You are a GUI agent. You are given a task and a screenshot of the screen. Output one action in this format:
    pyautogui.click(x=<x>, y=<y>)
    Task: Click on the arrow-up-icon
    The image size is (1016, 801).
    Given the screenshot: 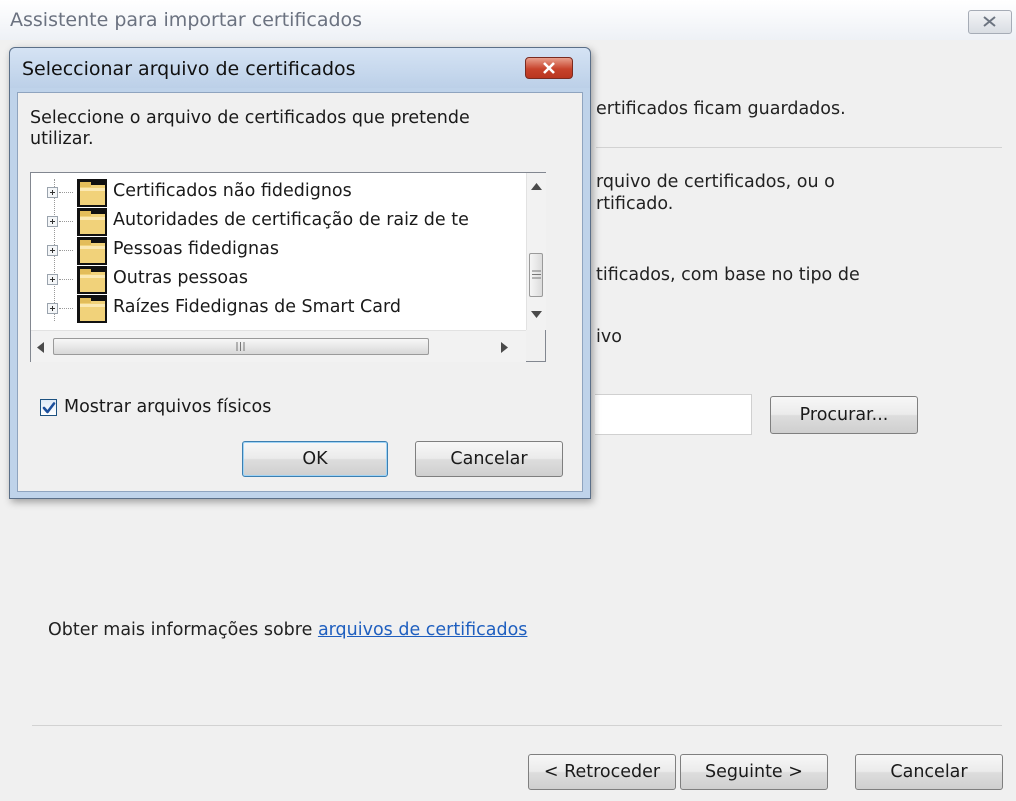 What is the action you would take?
    pyautogui.click(x=536, y=186)
    